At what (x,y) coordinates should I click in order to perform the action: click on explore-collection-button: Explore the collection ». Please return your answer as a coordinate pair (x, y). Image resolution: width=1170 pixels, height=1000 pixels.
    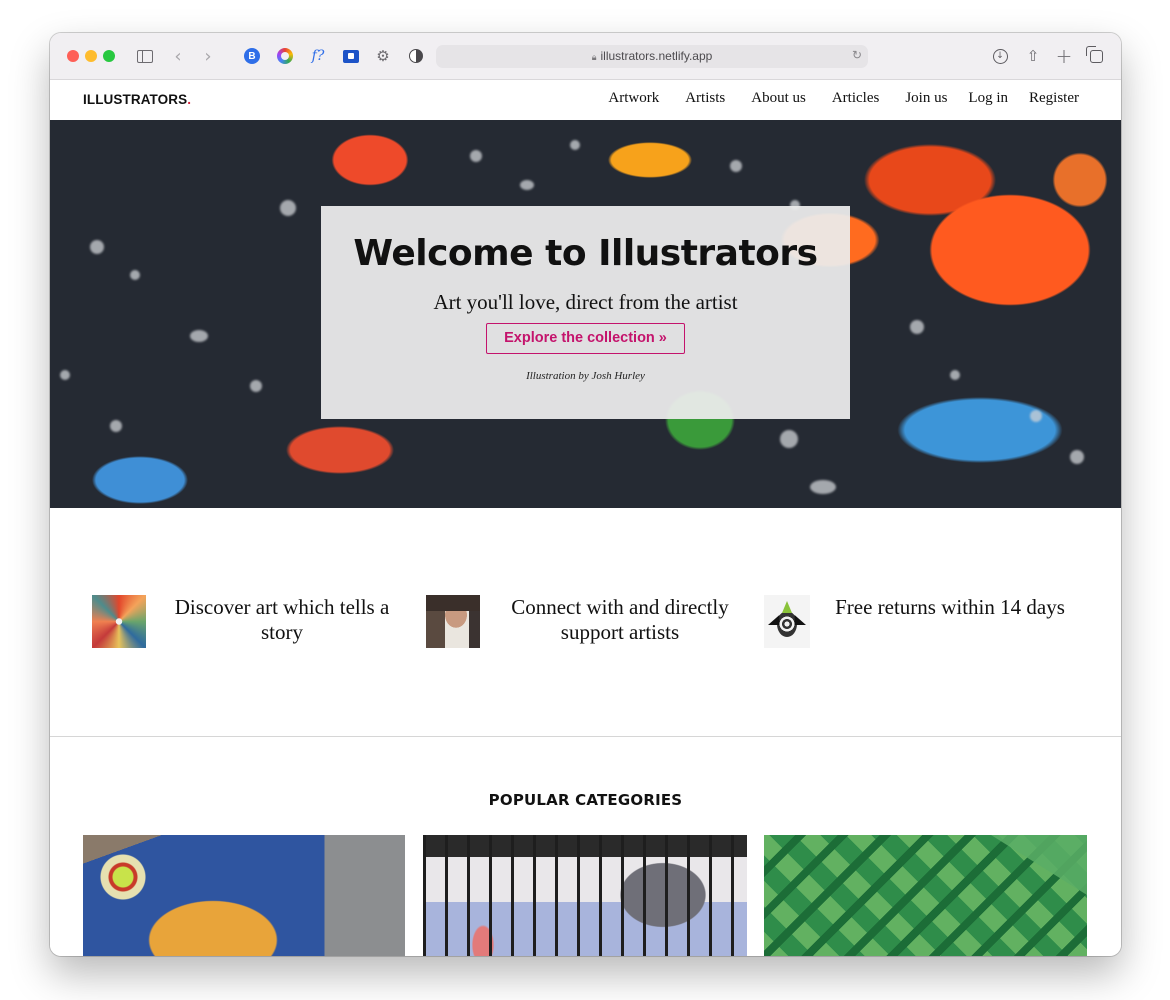
    Looking at the image, I should click on (585, 338).